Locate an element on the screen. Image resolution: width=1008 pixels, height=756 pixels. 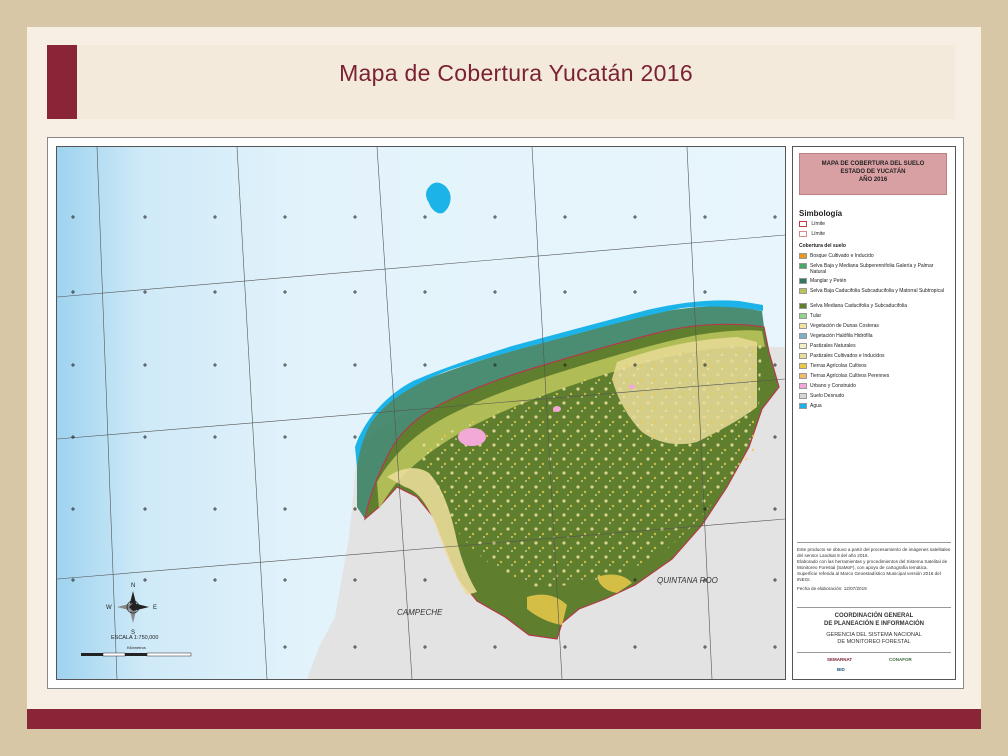
legend-item-label: Vegetación de Dunas Costeras is located at coordinates (844, 326).